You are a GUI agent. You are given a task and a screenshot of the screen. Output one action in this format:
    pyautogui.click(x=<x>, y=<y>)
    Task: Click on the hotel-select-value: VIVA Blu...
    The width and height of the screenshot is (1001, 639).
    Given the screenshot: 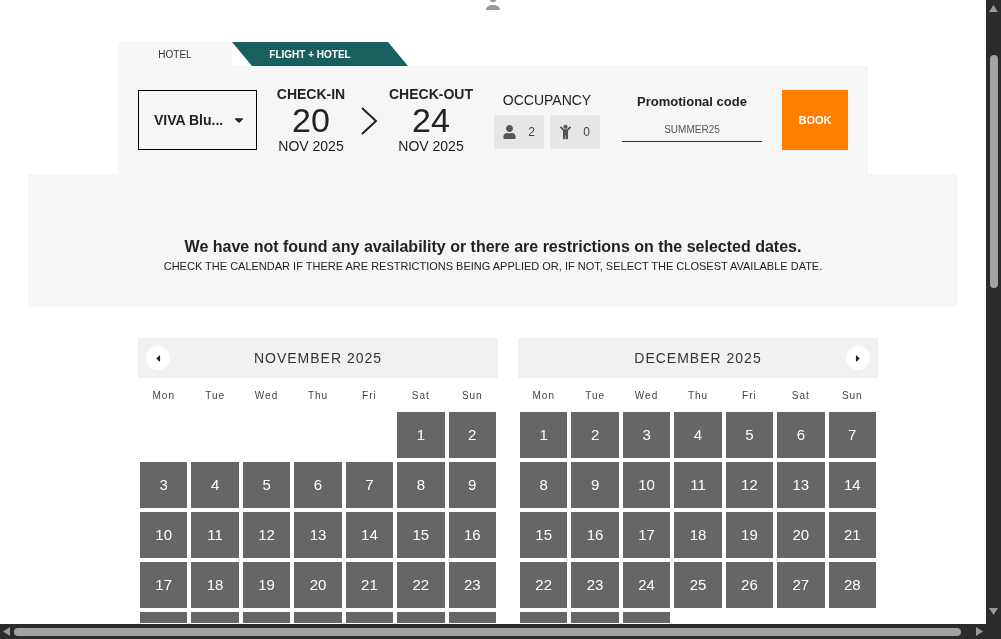 What is the action you would take?
    pyautogui.click(x=189, y=120)
    